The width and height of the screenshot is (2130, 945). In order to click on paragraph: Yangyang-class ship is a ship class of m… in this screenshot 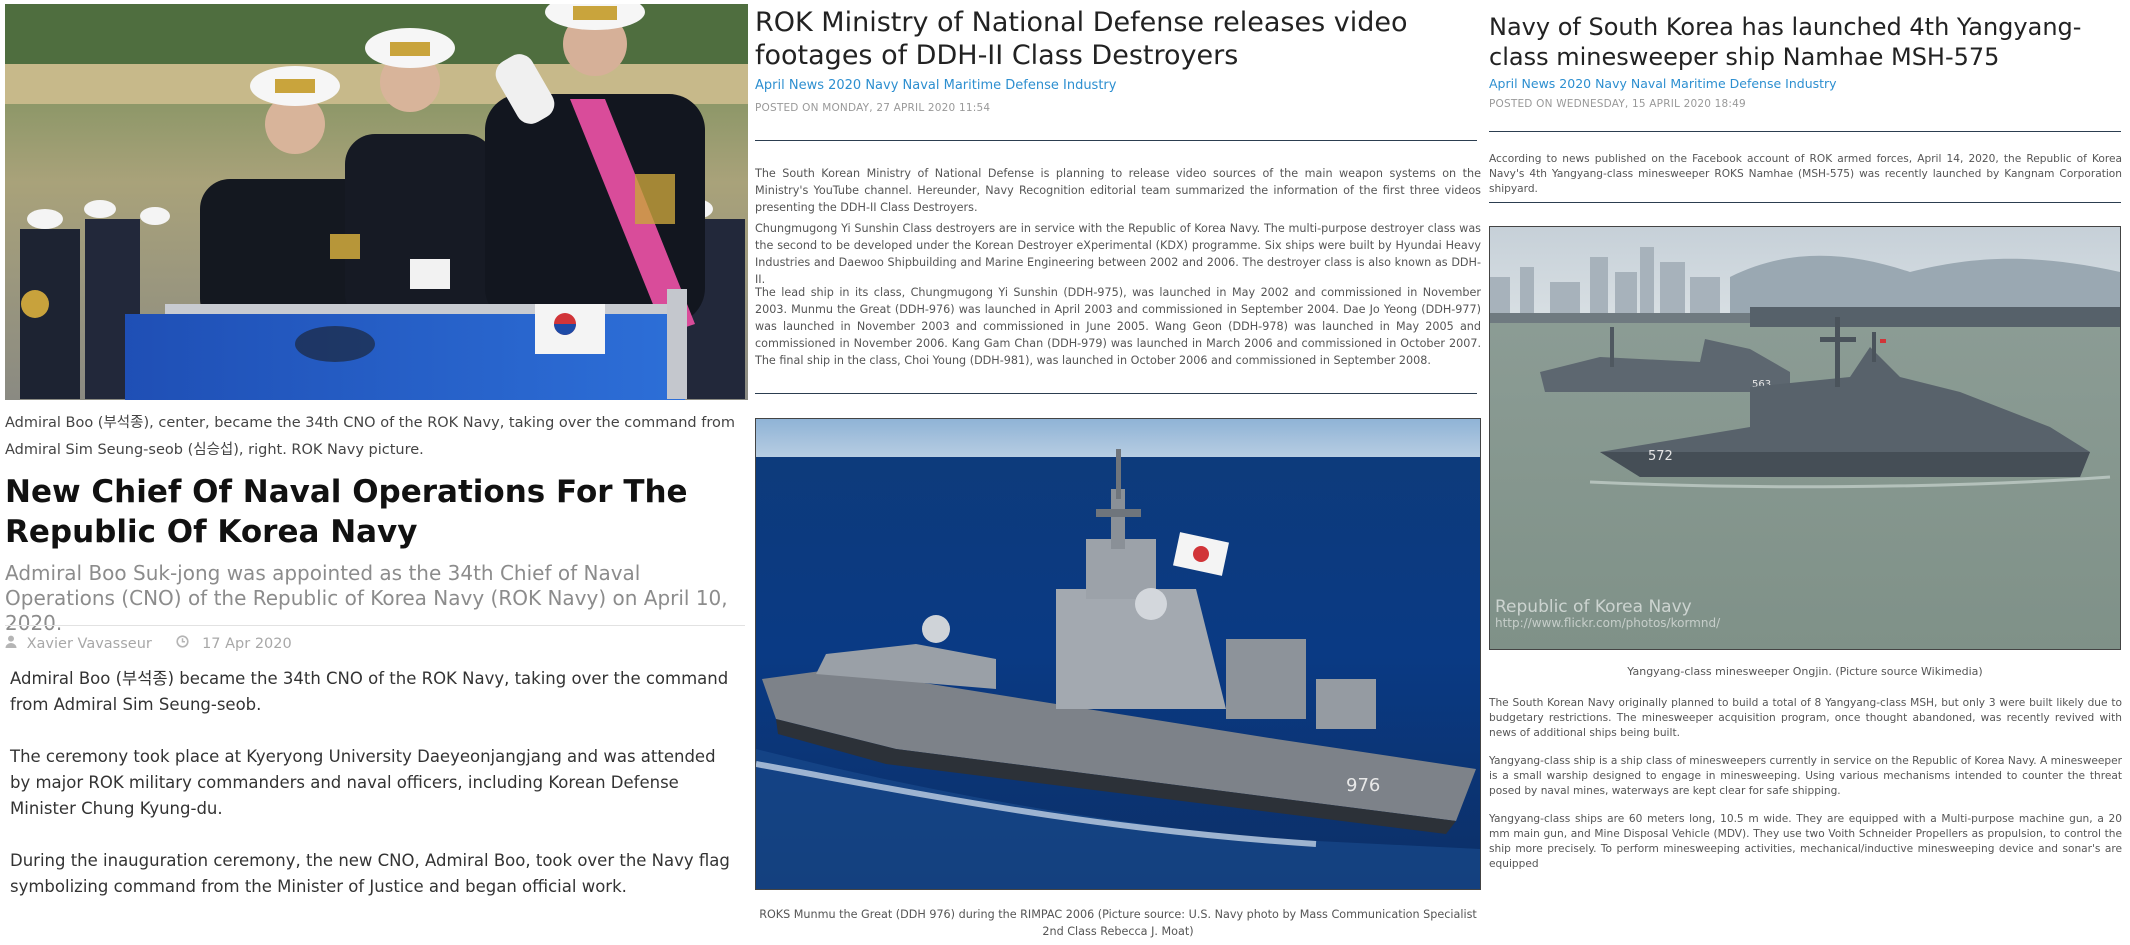, I will do `click(1805, 776)`.